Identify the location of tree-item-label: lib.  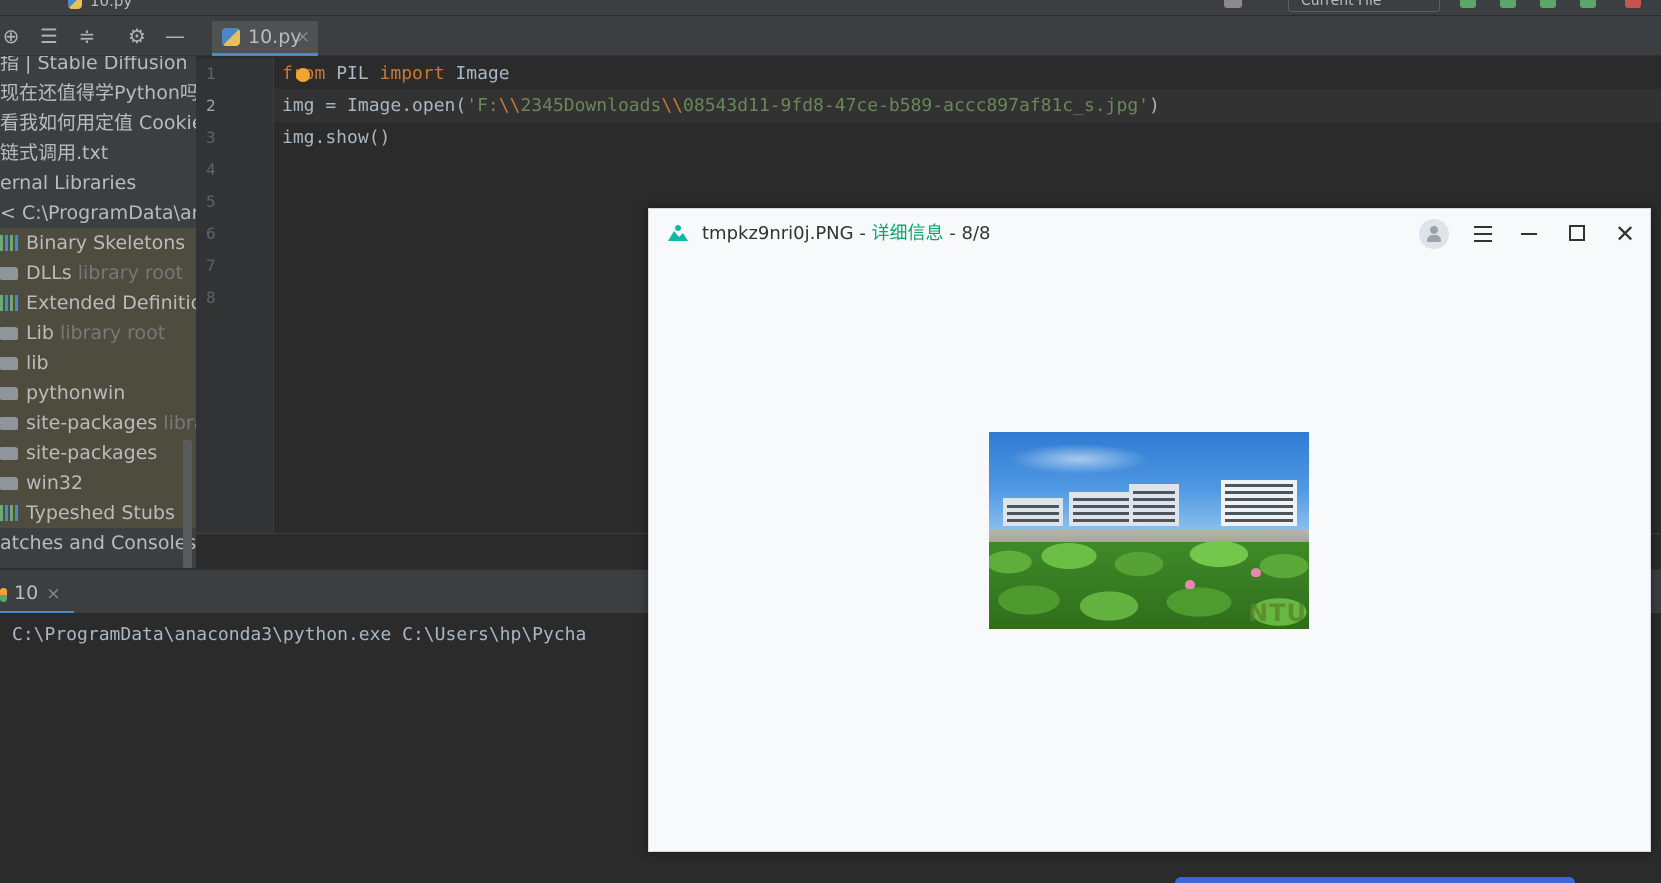
(37, 363).